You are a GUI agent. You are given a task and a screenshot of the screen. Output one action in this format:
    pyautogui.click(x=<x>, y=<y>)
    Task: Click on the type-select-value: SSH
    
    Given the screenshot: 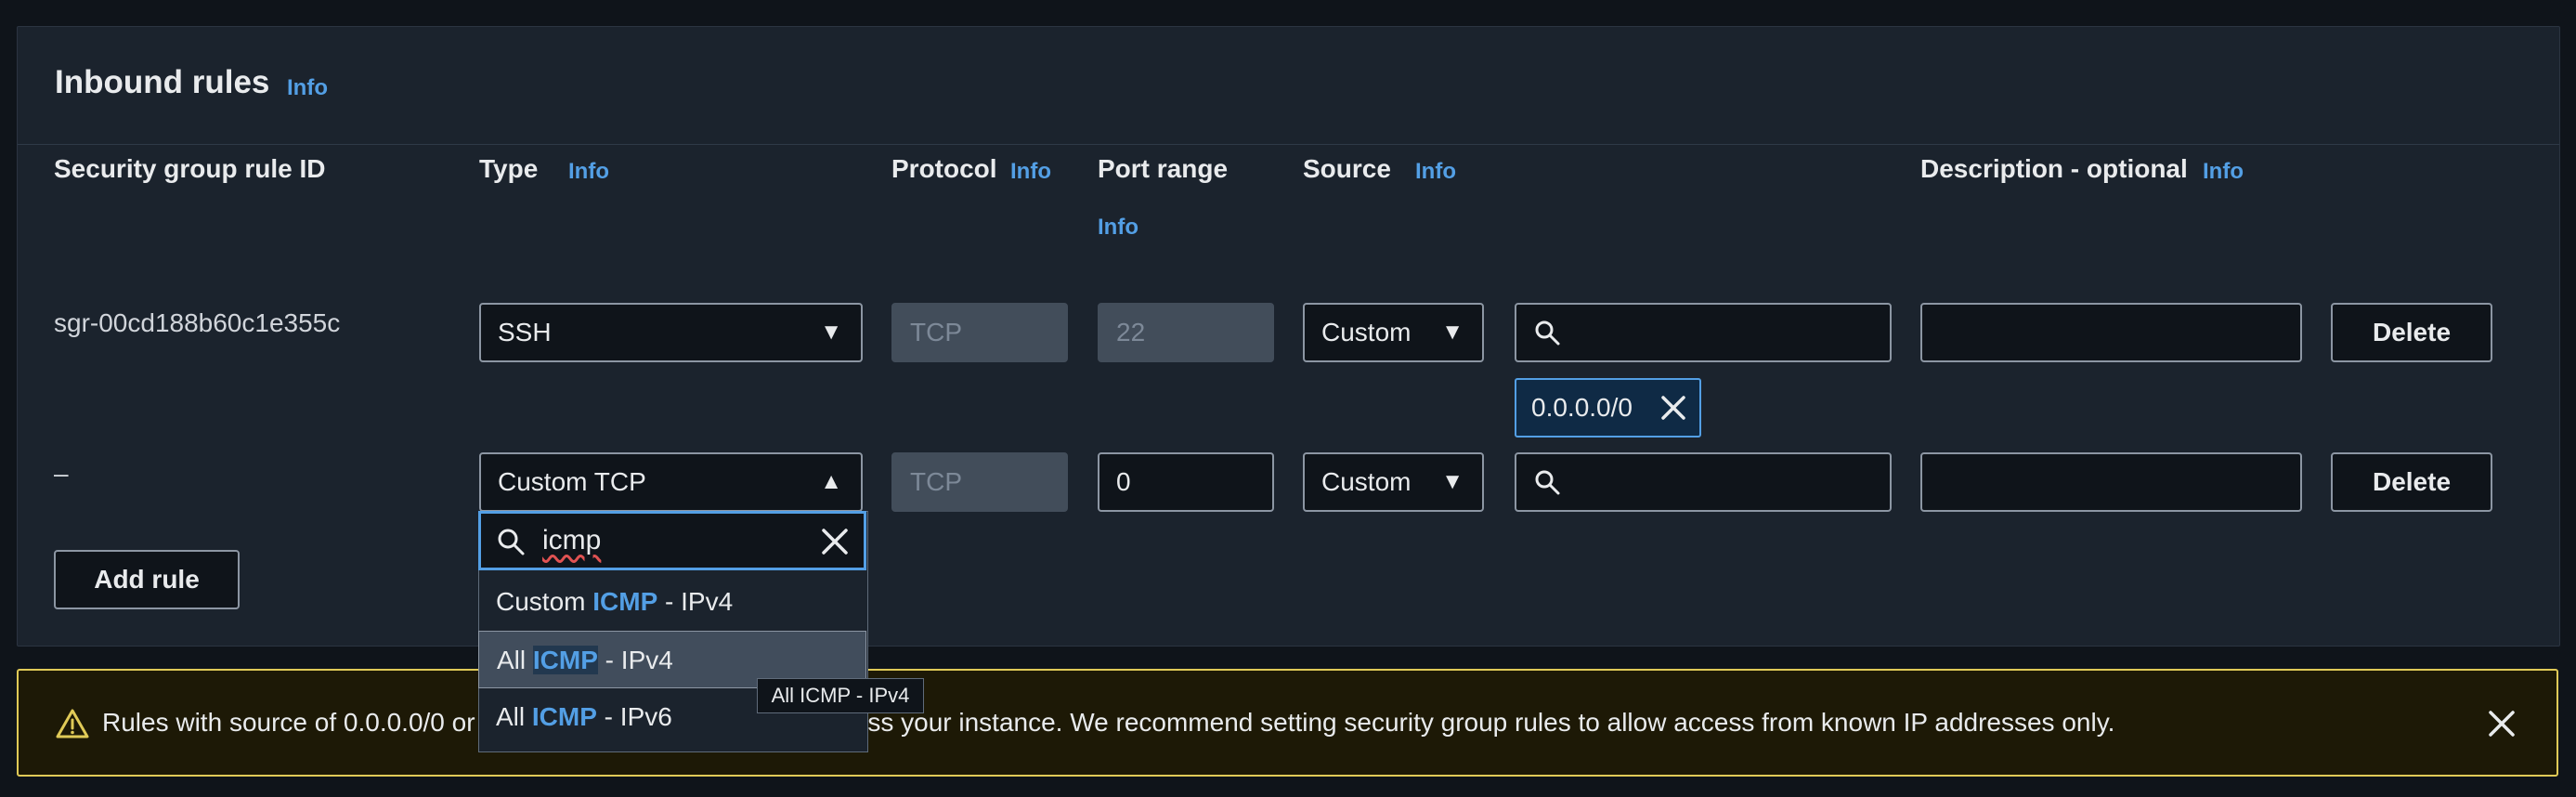 What is the action you would take?
    pyautogui.click(x=525, y=332)
    